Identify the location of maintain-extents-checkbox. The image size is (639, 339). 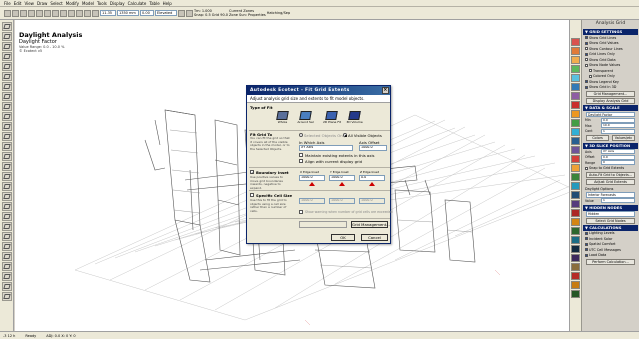
(301, 155).